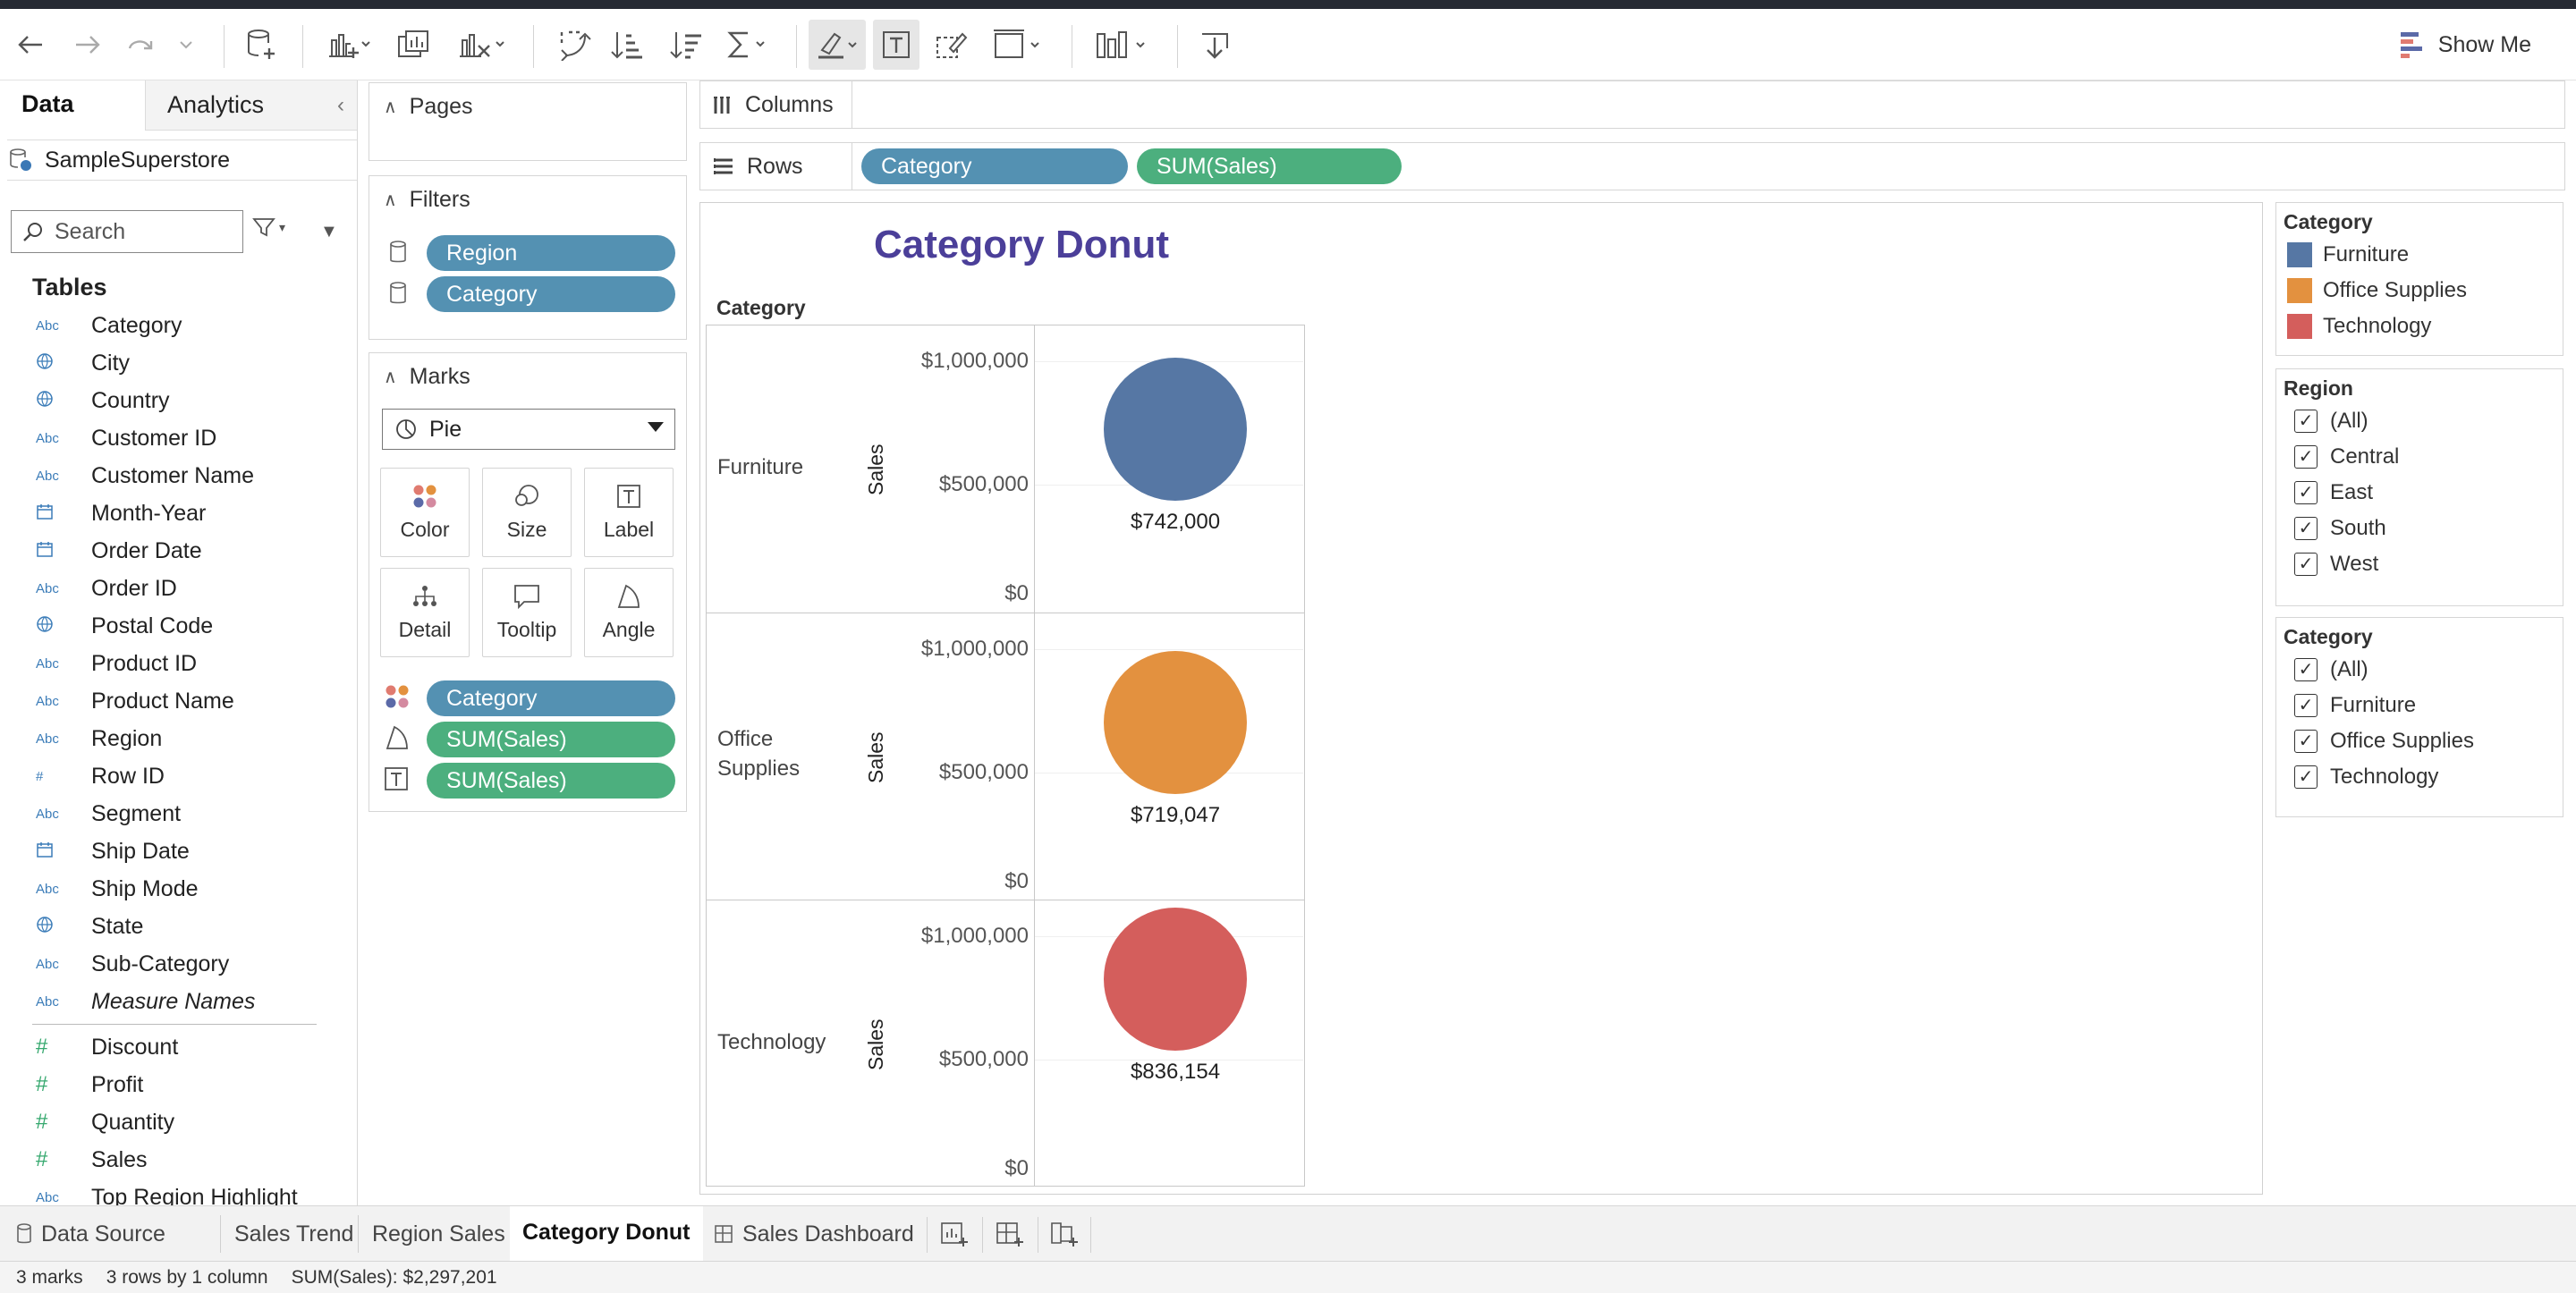 Image resolution: width=2576 pixels, height=1293 pixels. I want to click on field-measure-names: Abc Measure Names, so click(178, 1002).